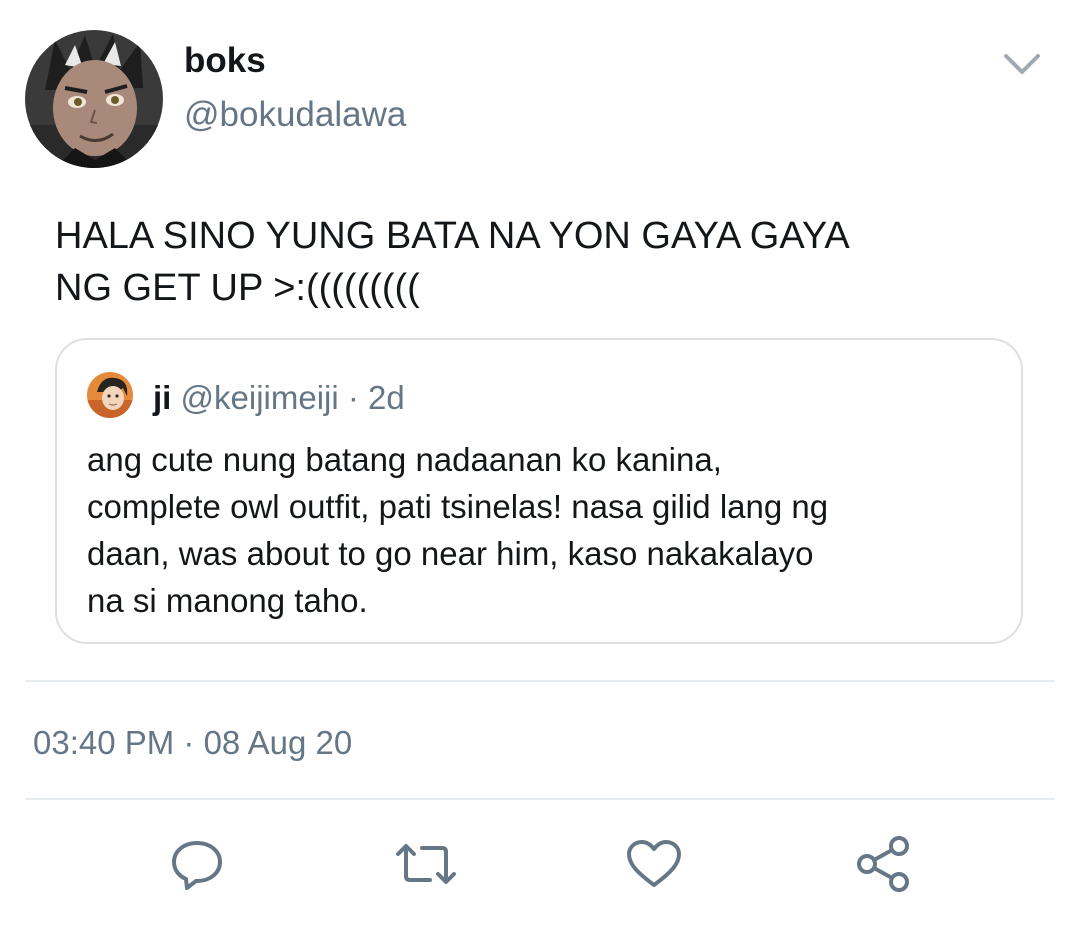  I want to click on retweet-button, so click(426, 864).